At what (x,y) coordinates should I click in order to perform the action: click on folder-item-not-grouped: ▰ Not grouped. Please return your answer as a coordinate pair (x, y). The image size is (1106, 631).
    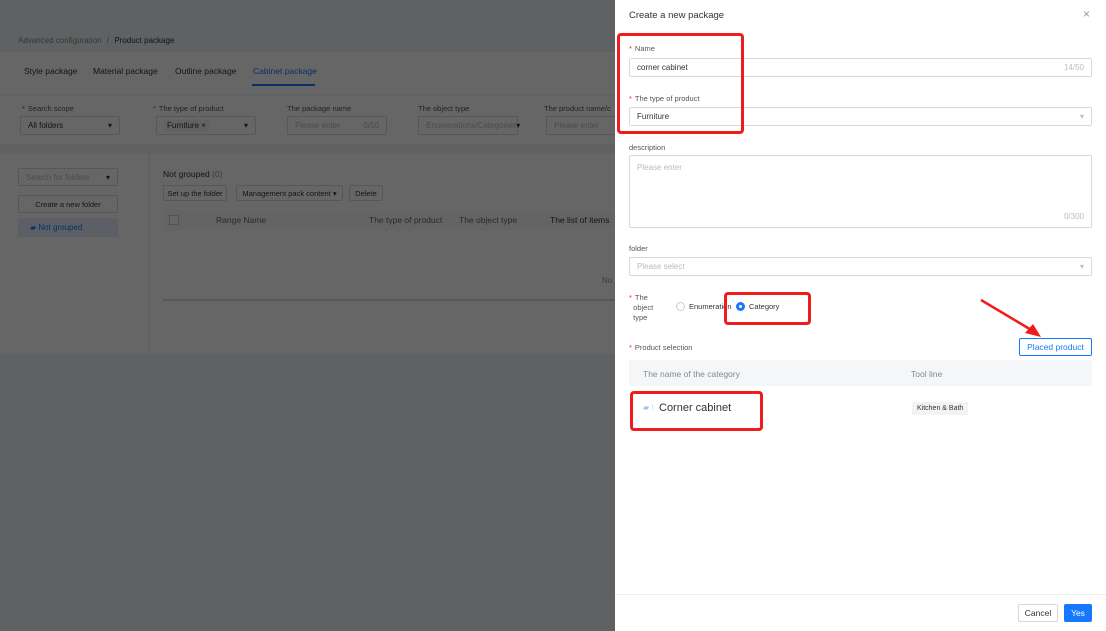
    Looking at the image, I should click on (68, 227).